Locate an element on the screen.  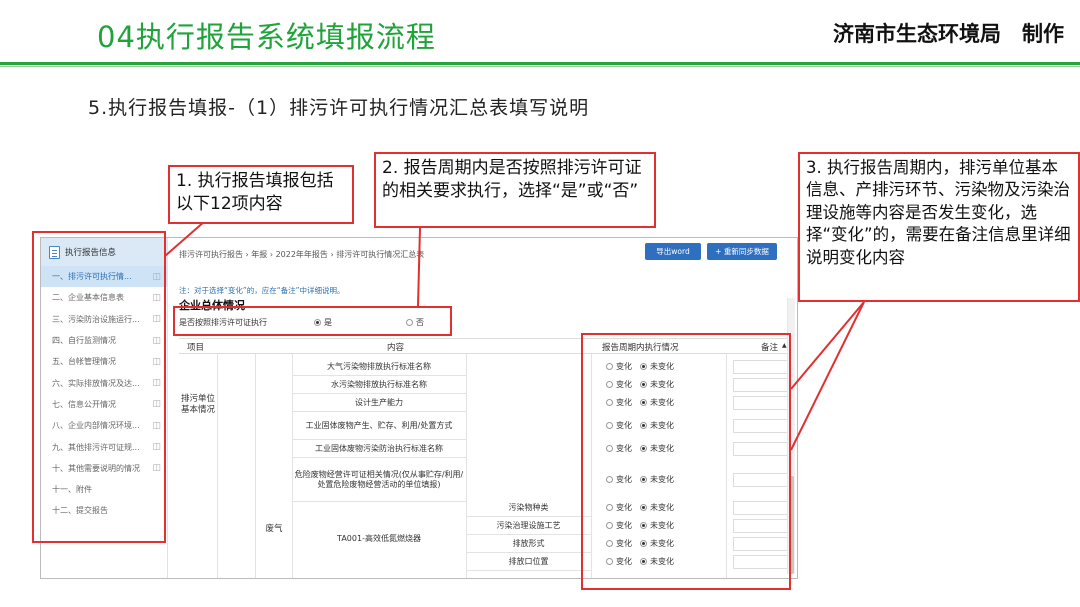
callout-compliance: 2. 报告周期内是否按照排污许可证的相关要求执行，选择“是”或“否” is located at coordinates (515, 190).